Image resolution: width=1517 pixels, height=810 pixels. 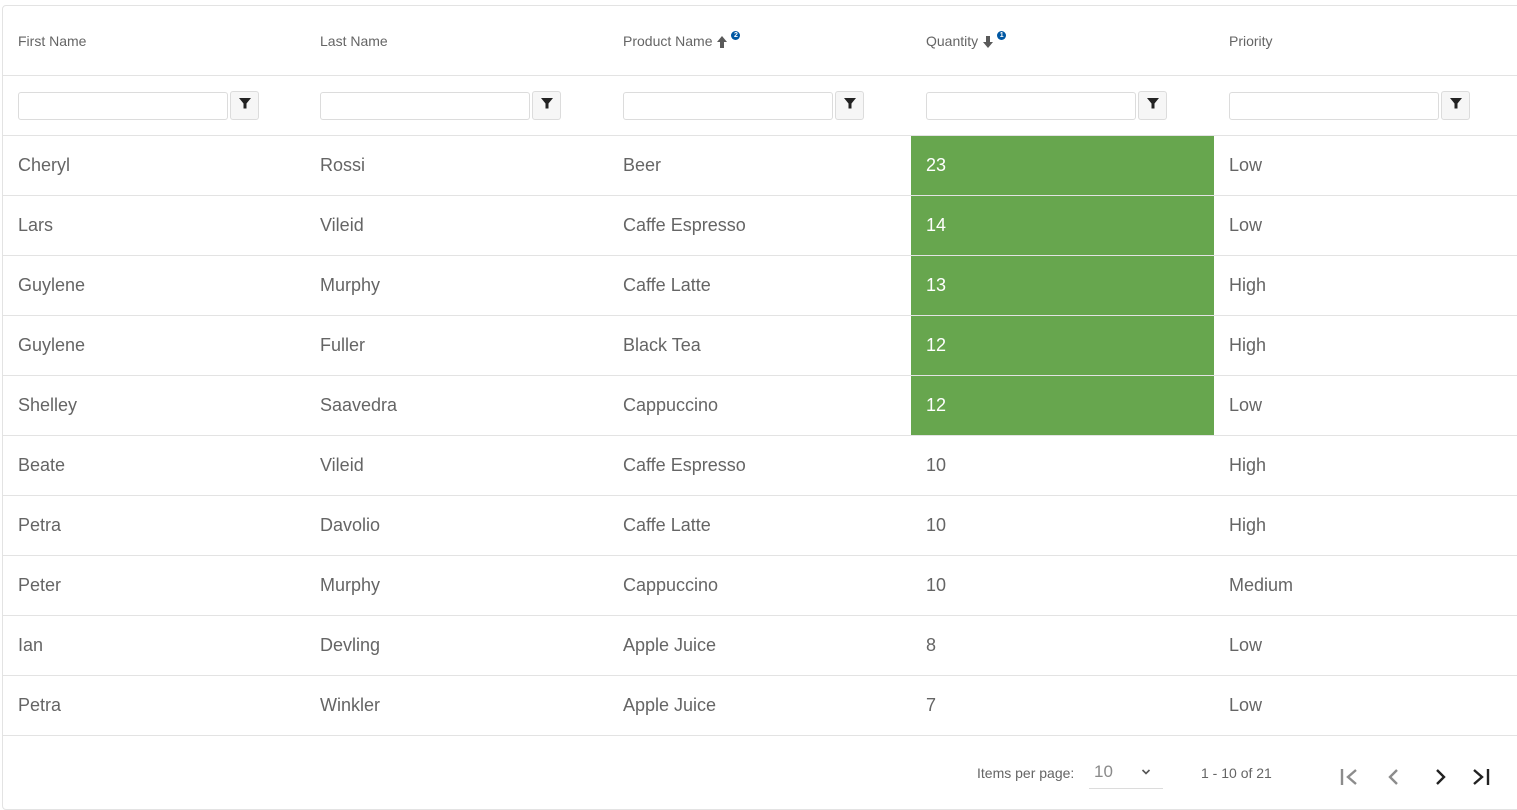 I want to click on column-header-quantity: Quantity 1, so click(x=1062, y=41).